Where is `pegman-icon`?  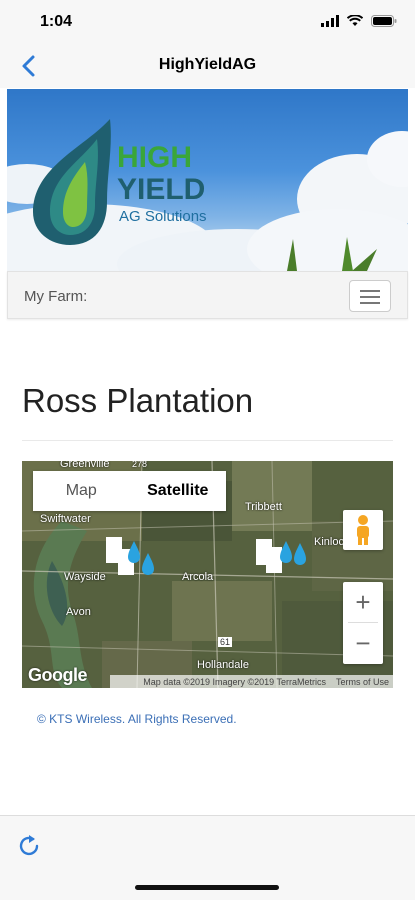 pegman-icon is located at coordinates (363, 530).